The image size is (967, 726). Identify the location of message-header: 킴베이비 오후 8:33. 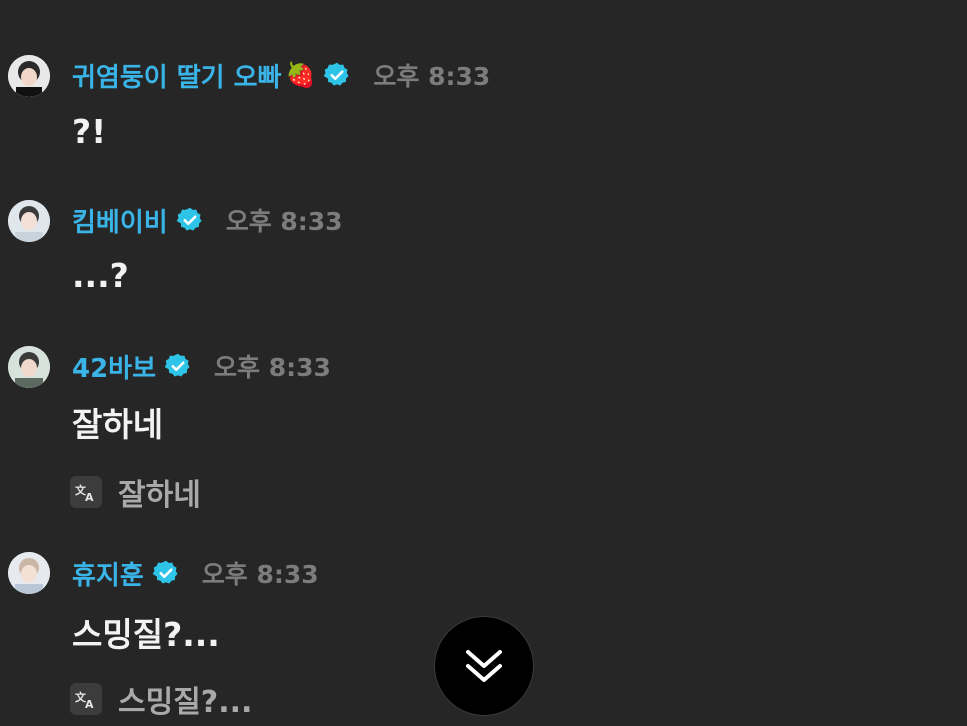
(207, 220).